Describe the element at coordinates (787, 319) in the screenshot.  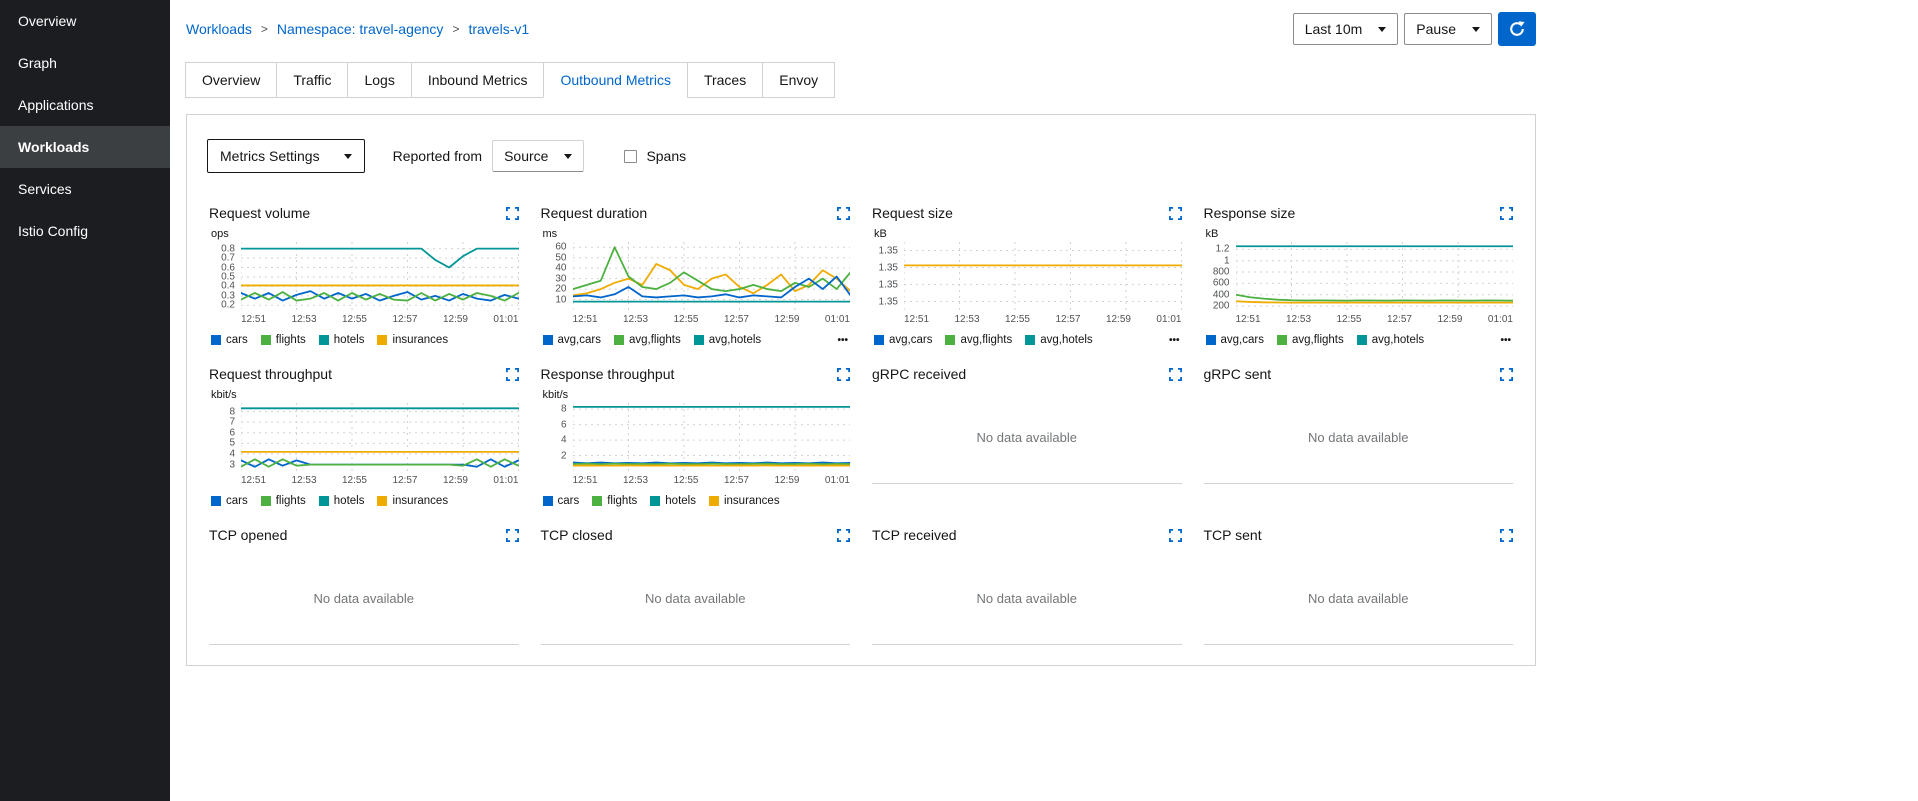
I see `x-tick-label: 12:59` at that location.